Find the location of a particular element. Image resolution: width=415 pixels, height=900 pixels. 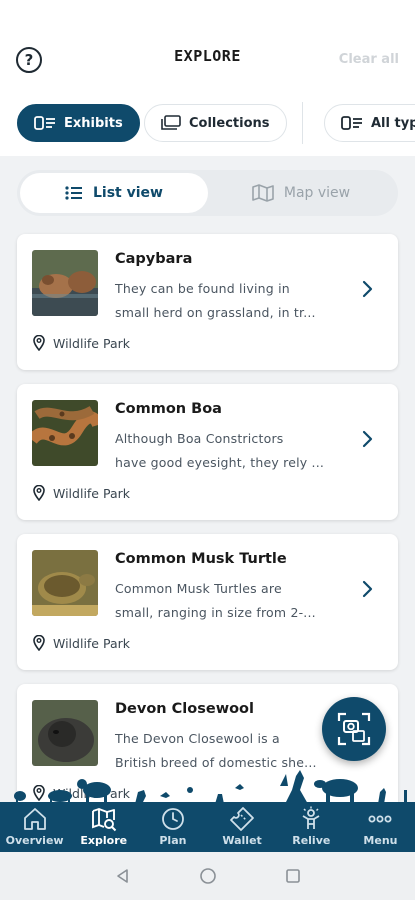

list-icon is located at coordinates (73, 193).